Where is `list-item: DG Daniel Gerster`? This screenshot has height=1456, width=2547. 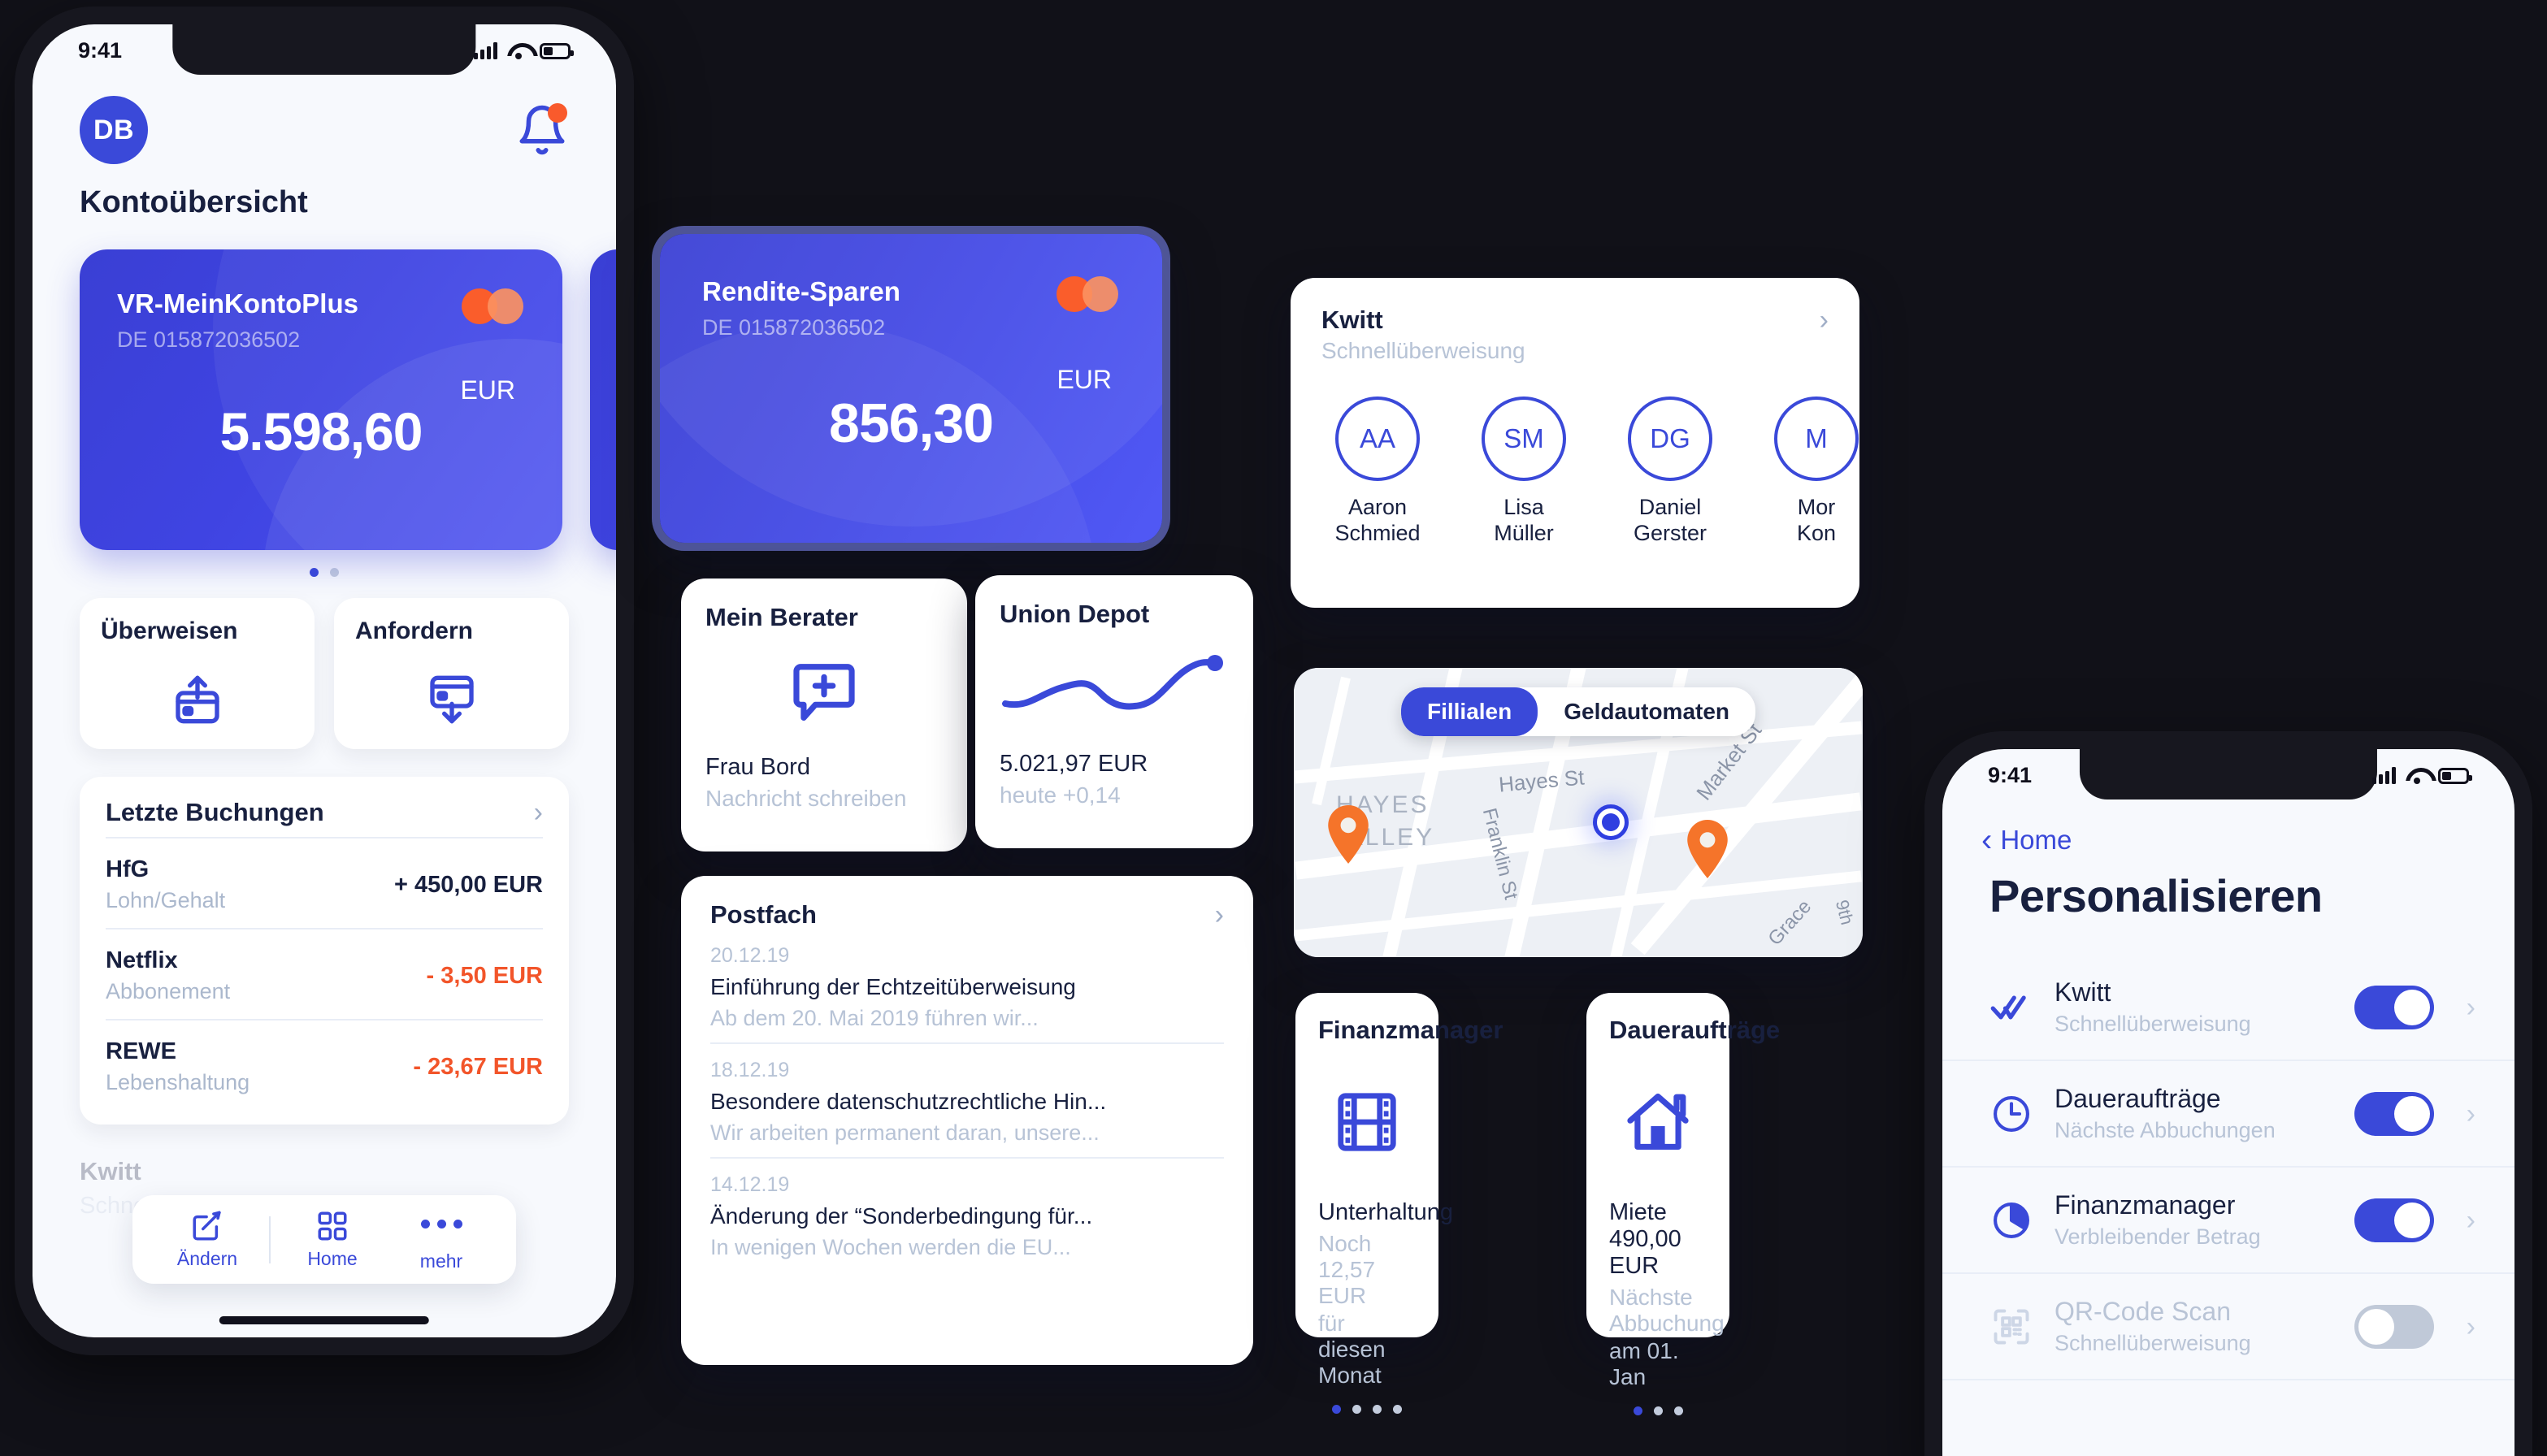 list-item: DG Daniel Gerster is located at coordinates (1670, 472).